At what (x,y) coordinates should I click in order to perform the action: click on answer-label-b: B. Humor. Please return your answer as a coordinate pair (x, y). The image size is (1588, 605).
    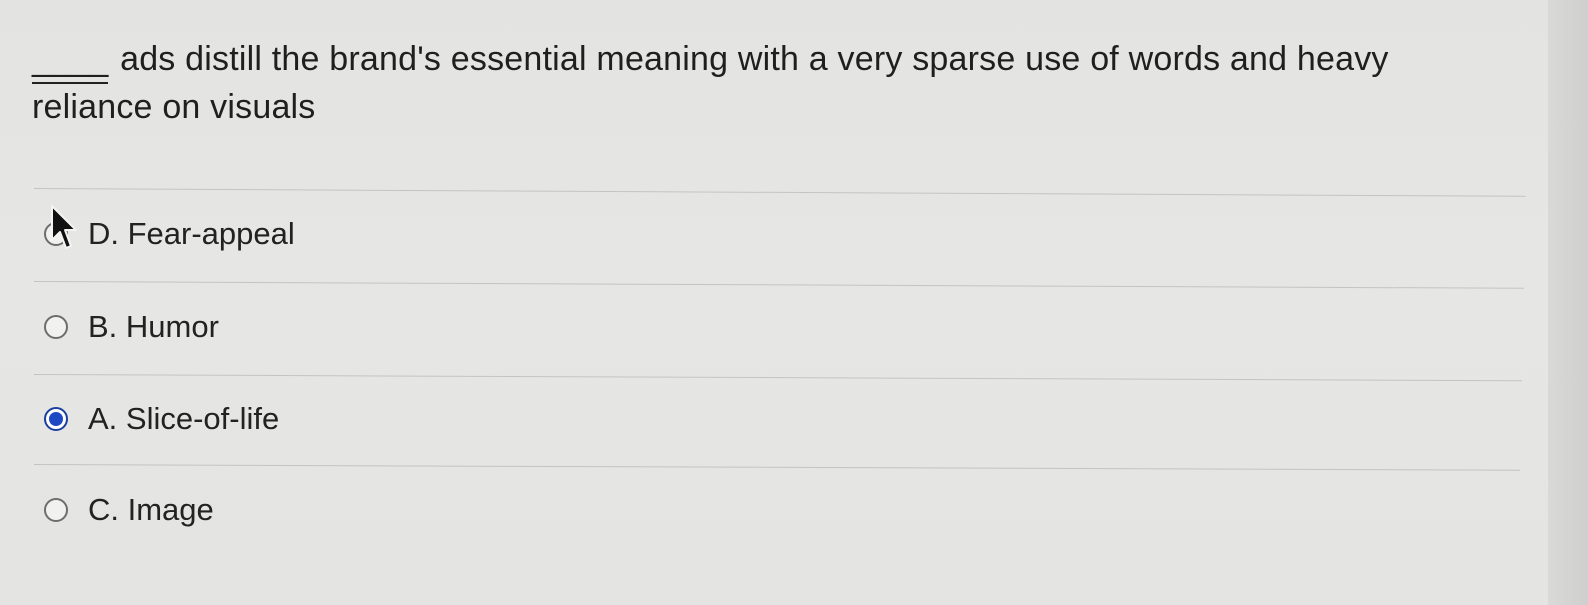
    Looking at the image, I should click on (153, 327).